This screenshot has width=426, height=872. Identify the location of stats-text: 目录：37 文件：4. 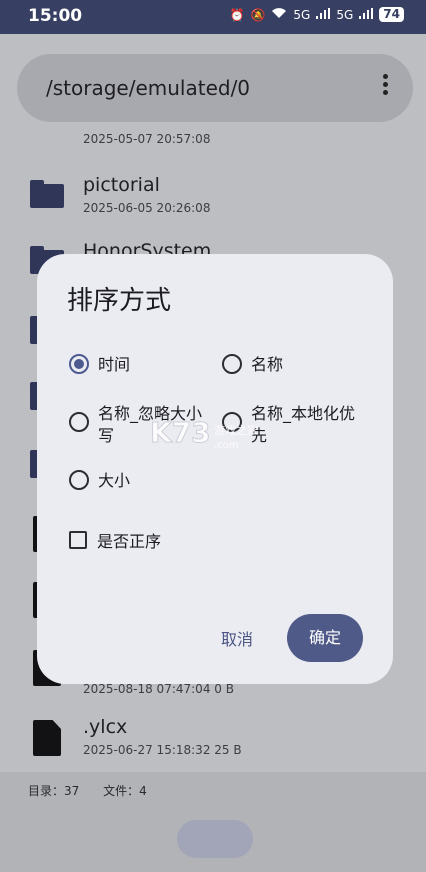
(97, 790).